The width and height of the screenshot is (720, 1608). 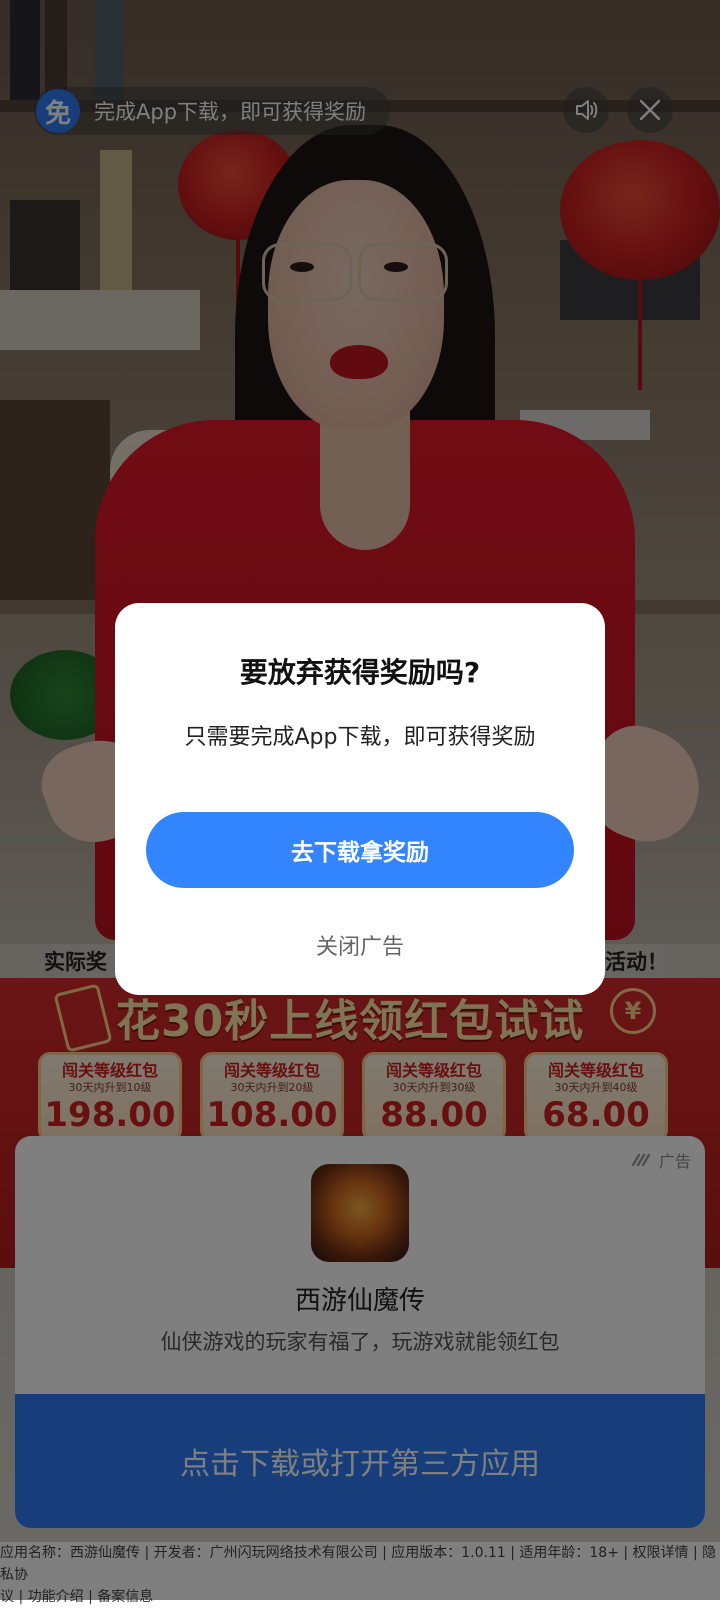 I want to click on dialog-title: 要放弃获得奖励吗?, so click(x=360, y=672).